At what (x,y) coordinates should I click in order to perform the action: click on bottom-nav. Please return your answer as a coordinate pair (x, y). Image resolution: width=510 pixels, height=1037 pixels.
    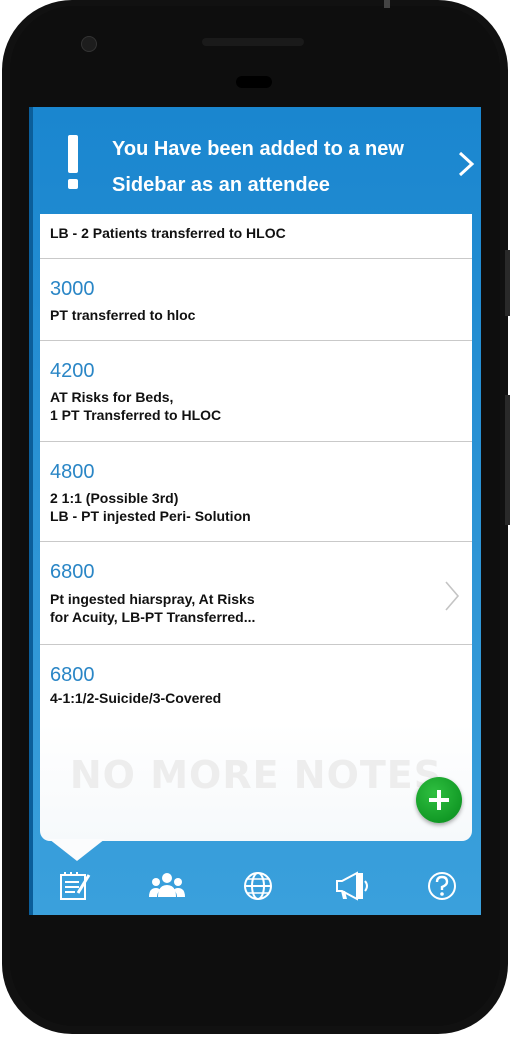
    Looking at the image, I should click on (255, 887).